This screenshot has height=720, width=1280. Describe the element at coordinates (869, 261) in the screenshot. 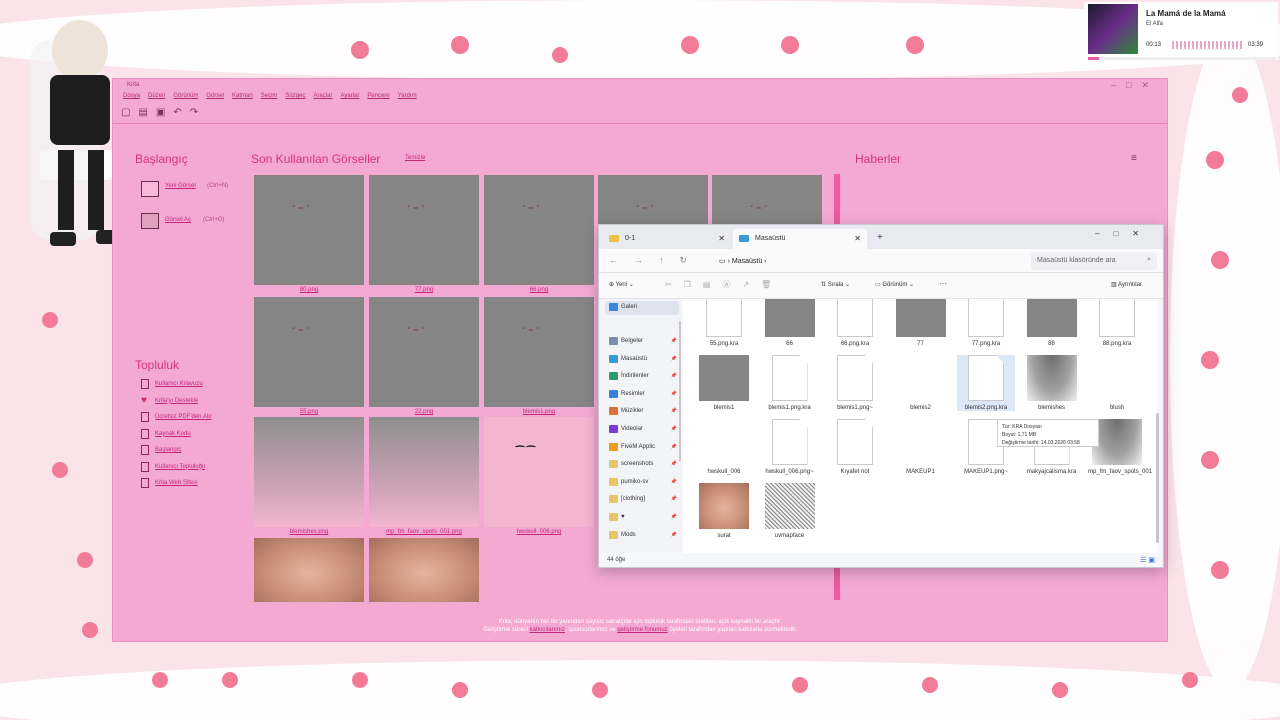

I see `address-field: ▭ › Masaüstü ›` at that location.